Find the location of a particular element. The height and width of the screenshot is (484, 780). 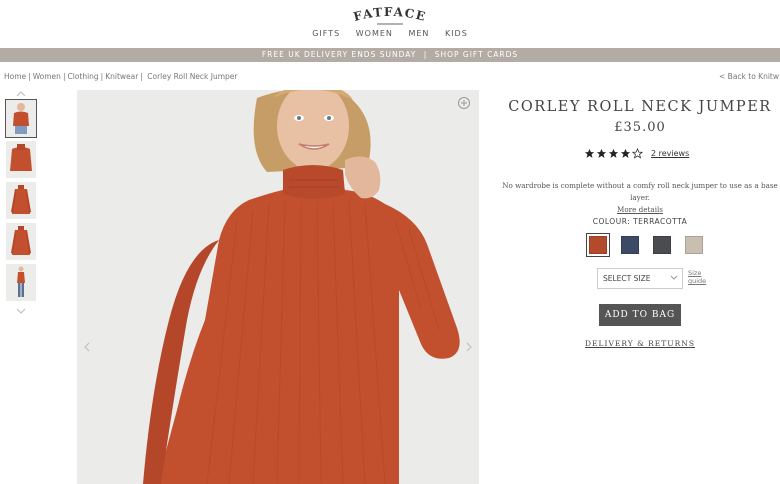

breadcrumb-current: Corley Roll Neck Jumper is located at coordinates (192, 76).